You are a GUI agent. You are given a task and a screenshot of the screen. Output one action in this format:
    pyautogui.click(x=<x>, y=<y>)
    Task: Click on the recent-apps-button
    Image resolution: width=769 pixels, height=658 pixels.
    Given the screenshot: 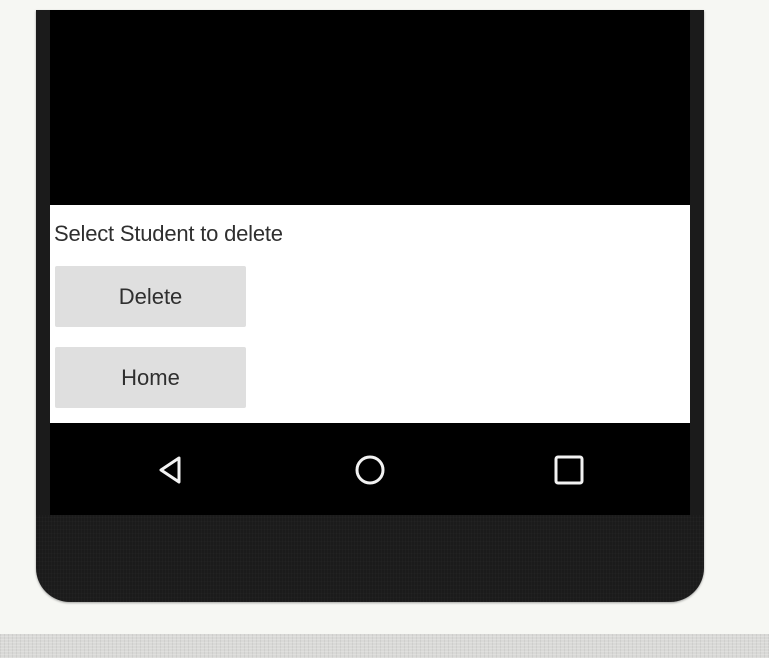 What is the action you would take?
    pyautogui.click(x=569, y=470)
    